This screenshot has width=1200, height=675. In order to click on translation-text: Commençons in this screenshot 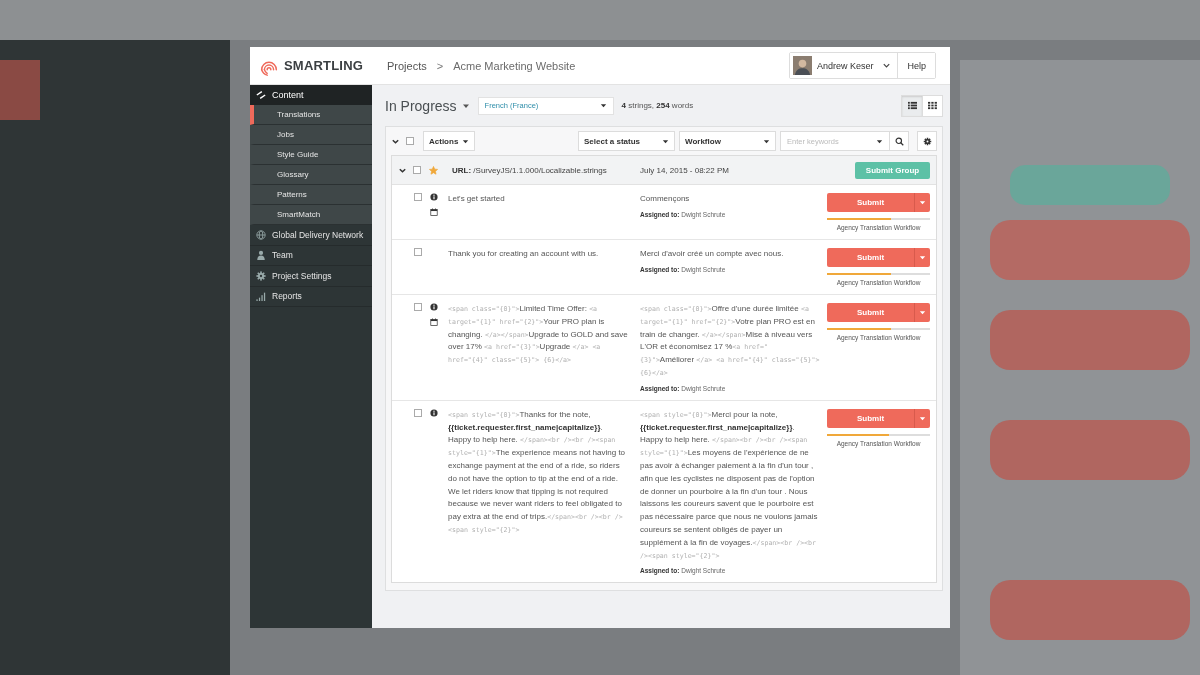, I will do `click(665, 199)`.